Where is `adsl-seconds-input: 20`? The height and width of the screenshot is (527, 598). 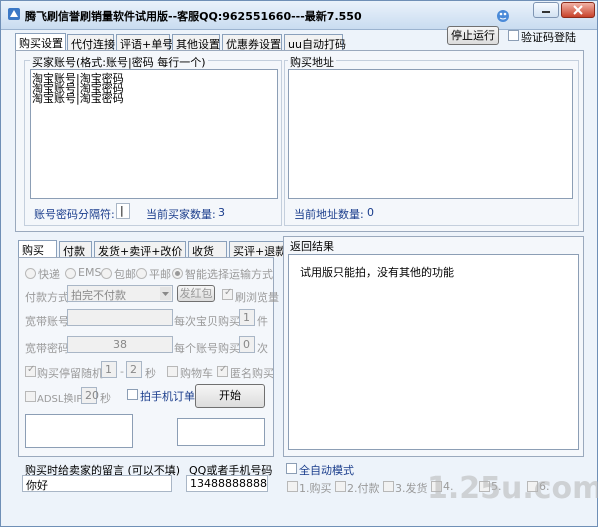
adsl-seconds-input: 20 is located at coordinates (90, 395).